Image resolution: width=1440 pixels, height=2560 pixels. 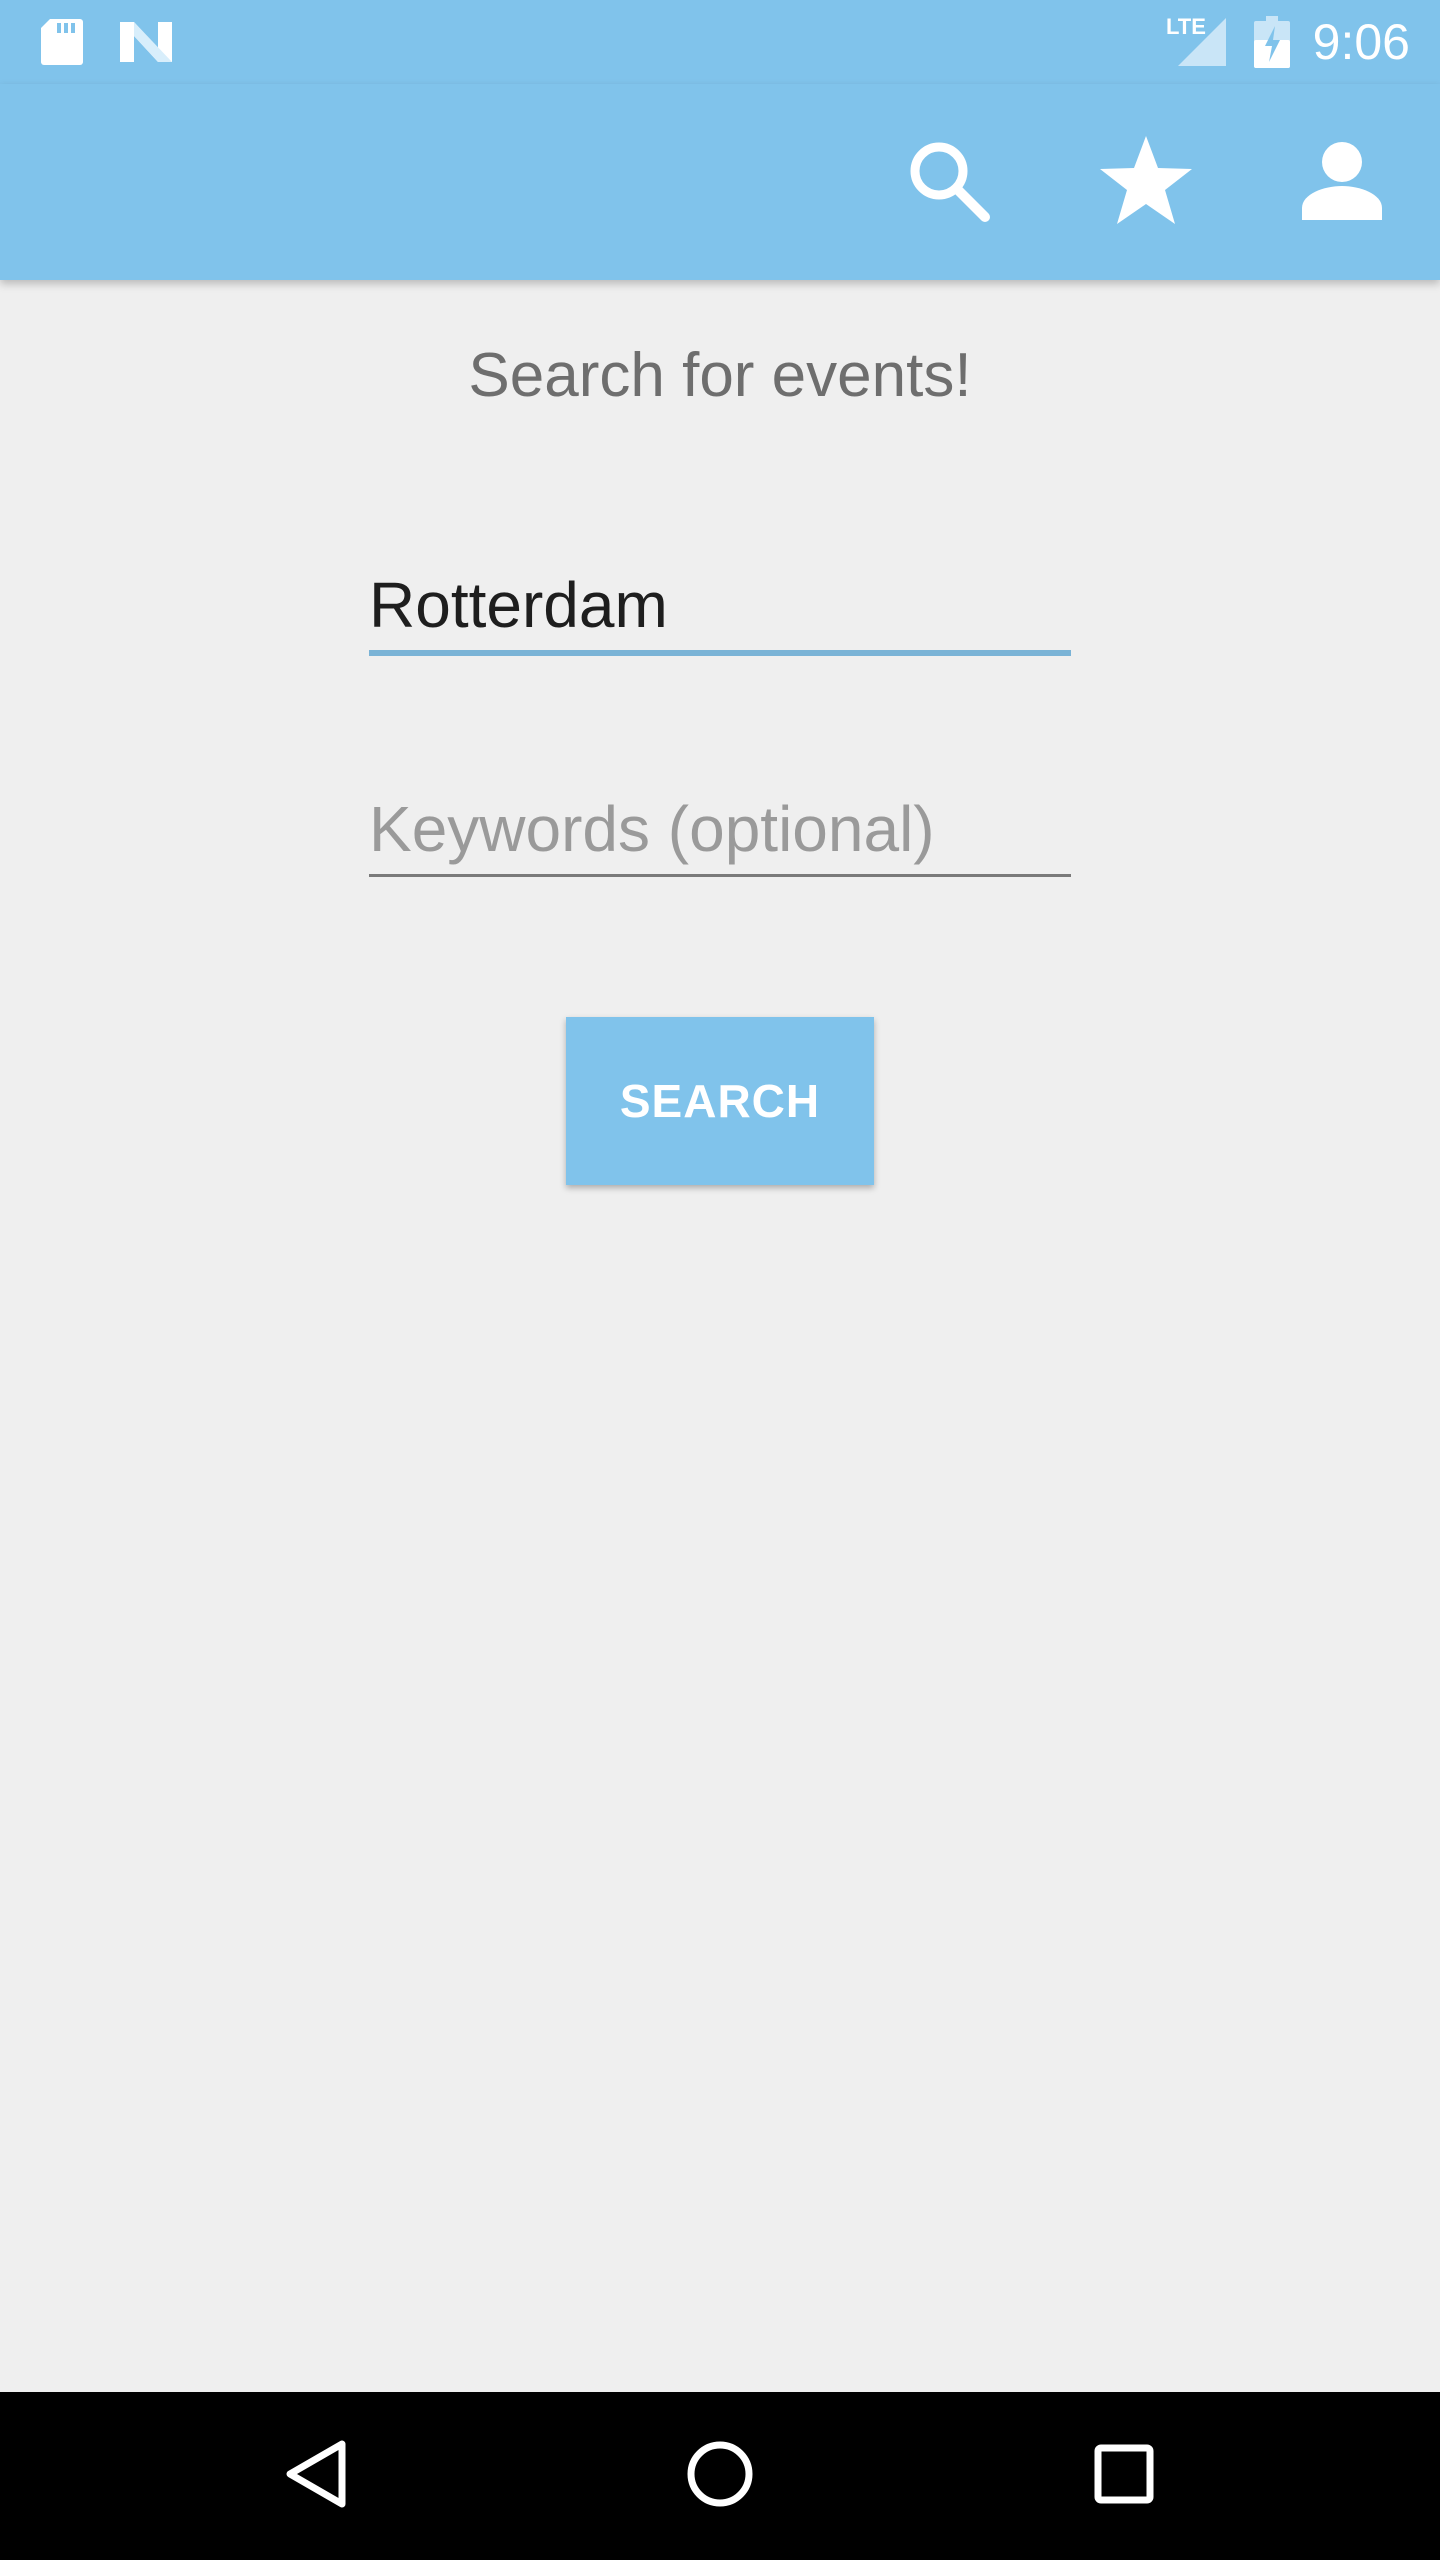 What do you see at coordinates (720, 875) in the screenshot?
I see `keywords-input-underline` at bounding box center [720, 875].